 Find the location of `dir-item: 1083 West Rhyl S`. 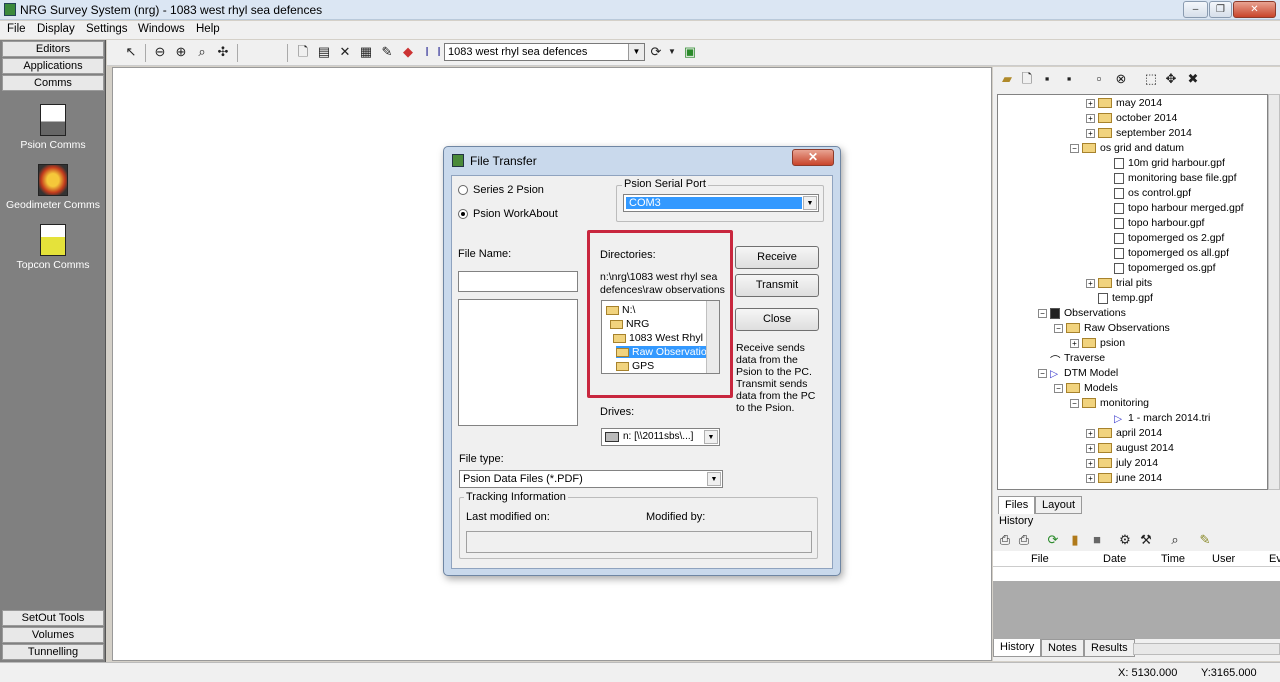

dir-item: 1083 West Rhyl S is located at coordinates (663, 338).